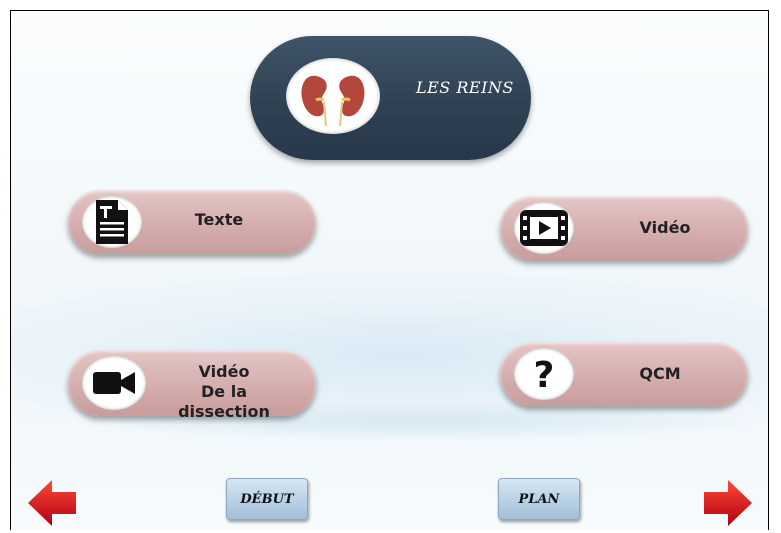  I want to click on video-button: Vidéo, so click(624, 228).